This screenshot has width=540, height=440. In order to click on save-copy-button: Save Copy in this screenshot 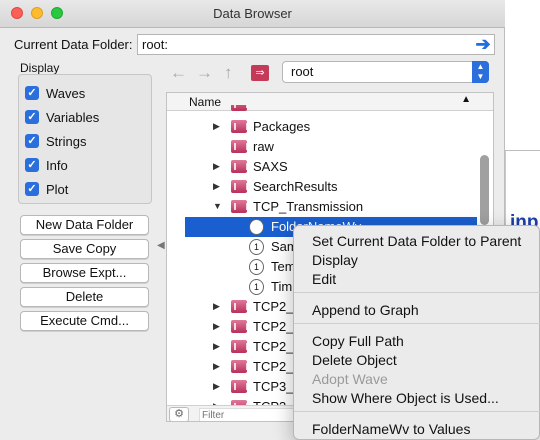, I will do `click(84, 249)`.